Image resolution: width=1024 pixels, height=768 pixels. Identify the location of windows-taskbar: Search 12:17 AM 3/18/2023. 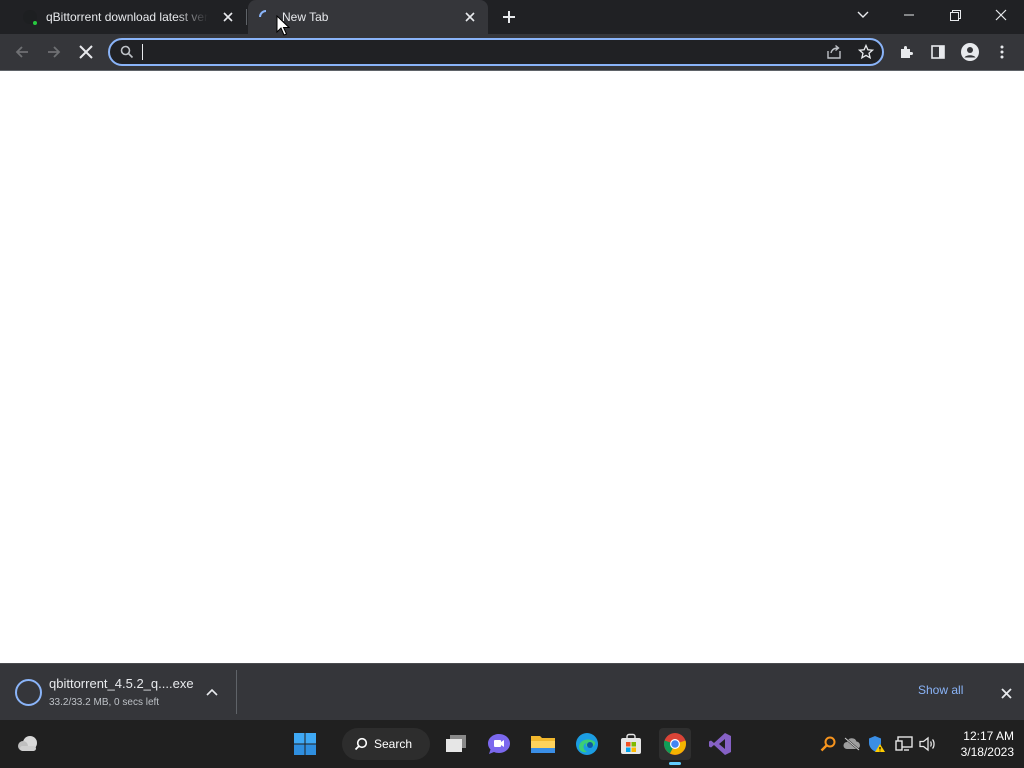
(512, 744).